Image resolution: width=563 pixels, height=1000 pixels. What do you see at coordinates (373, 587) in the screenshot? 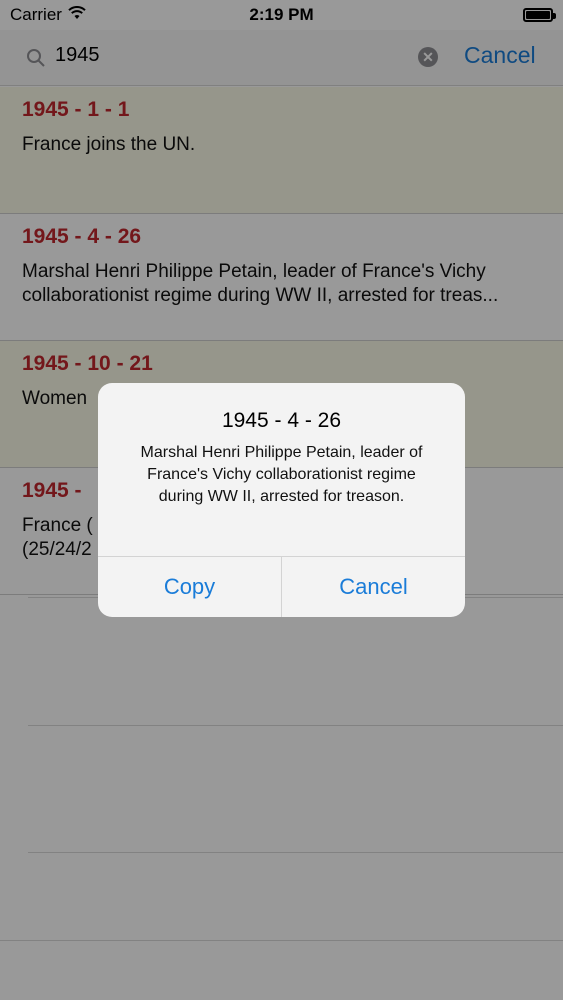
I see `alert-cancel-button: Cancel` at bounding box center [373, 587].